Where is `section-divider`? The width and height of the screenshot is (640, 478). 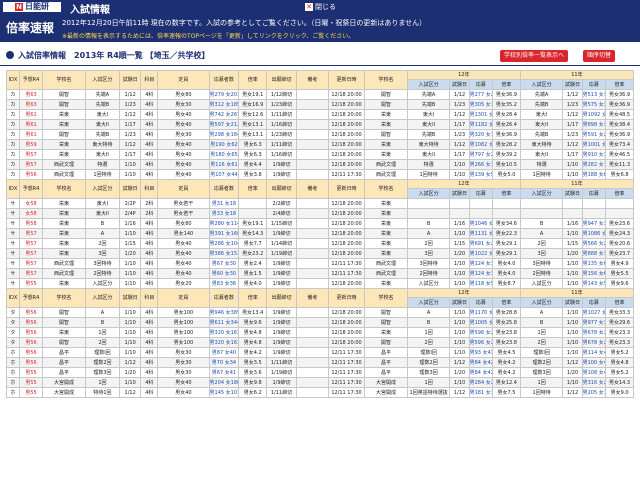 section-divider is located at coordinates (320, 65).